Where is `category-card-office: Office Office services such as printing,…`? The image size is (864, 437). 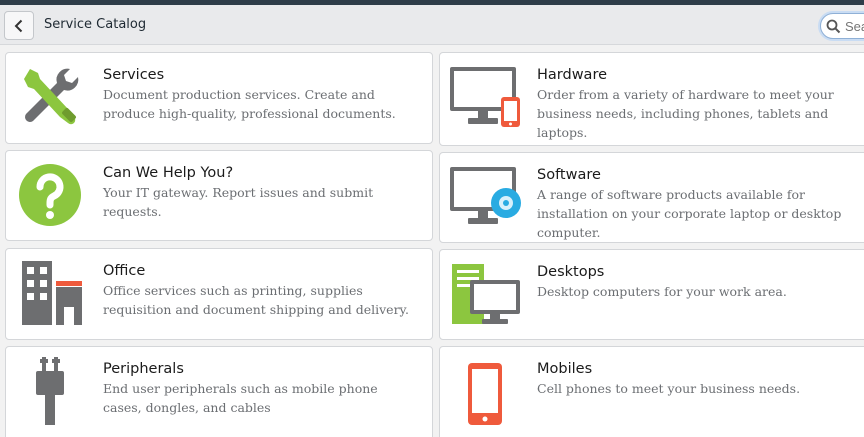
category-card-office: Office Office services such as printing,… is located at coordinates (219, 294).